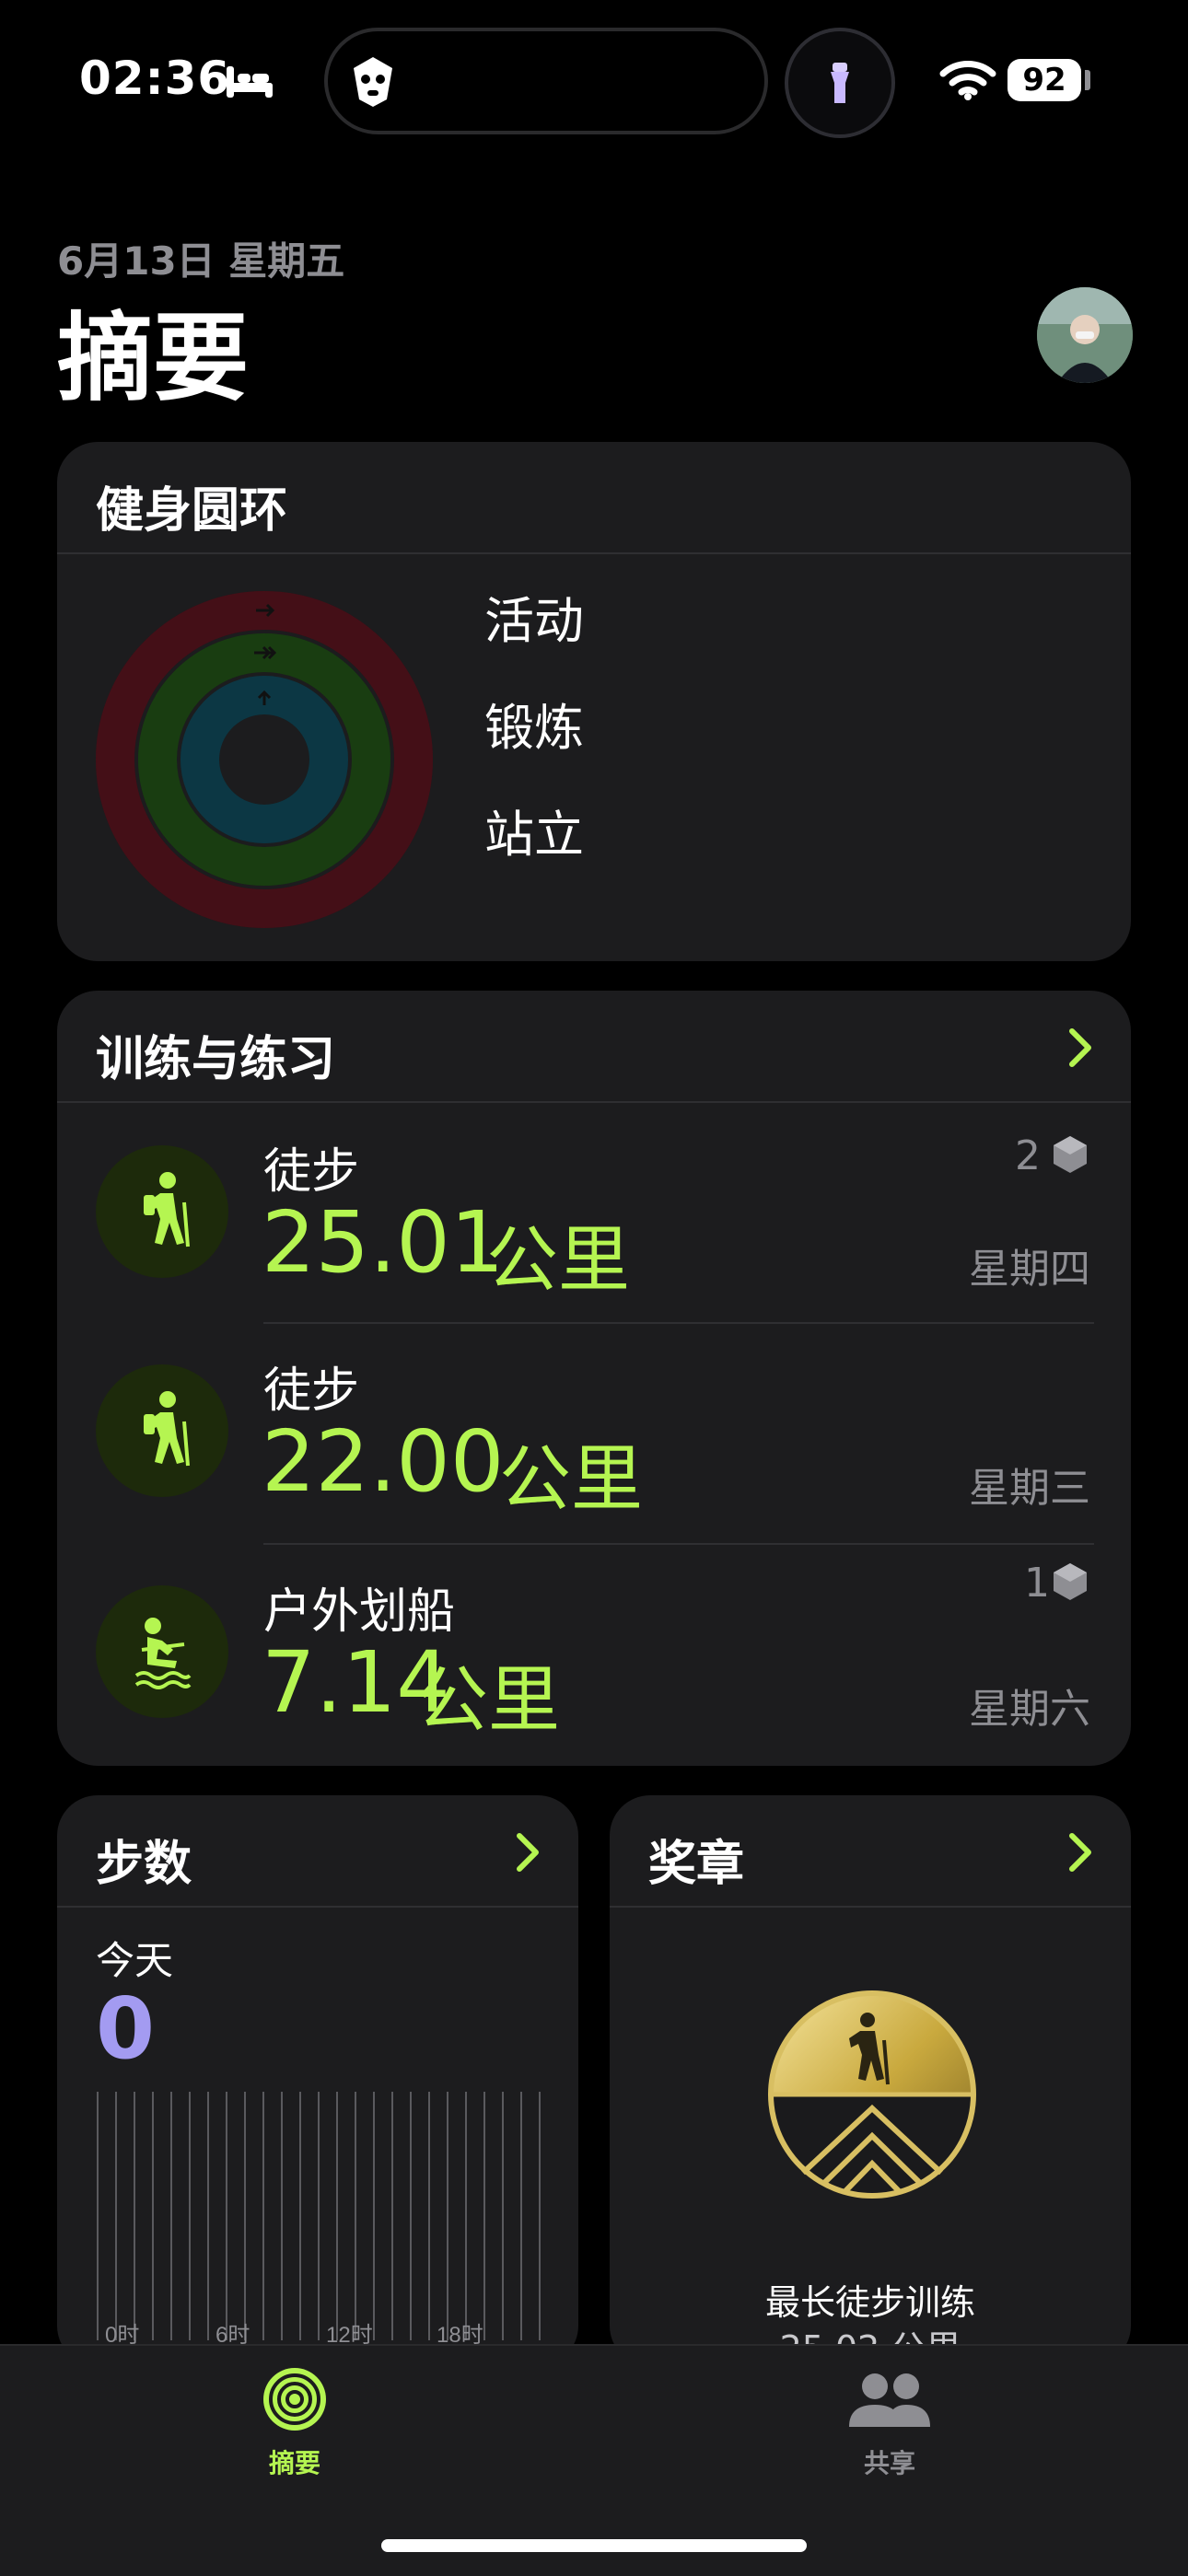 This screenshot has height=2576, width=1188. I want to click on workout-distance: 25.01, so click(383, 1242).